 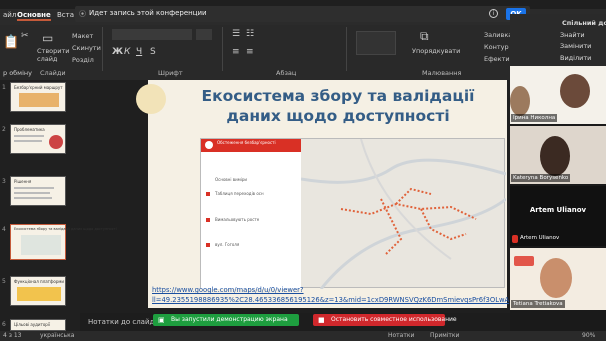 I want to click on participant-tile: Ірина Николна, so click(x=558, y=95).